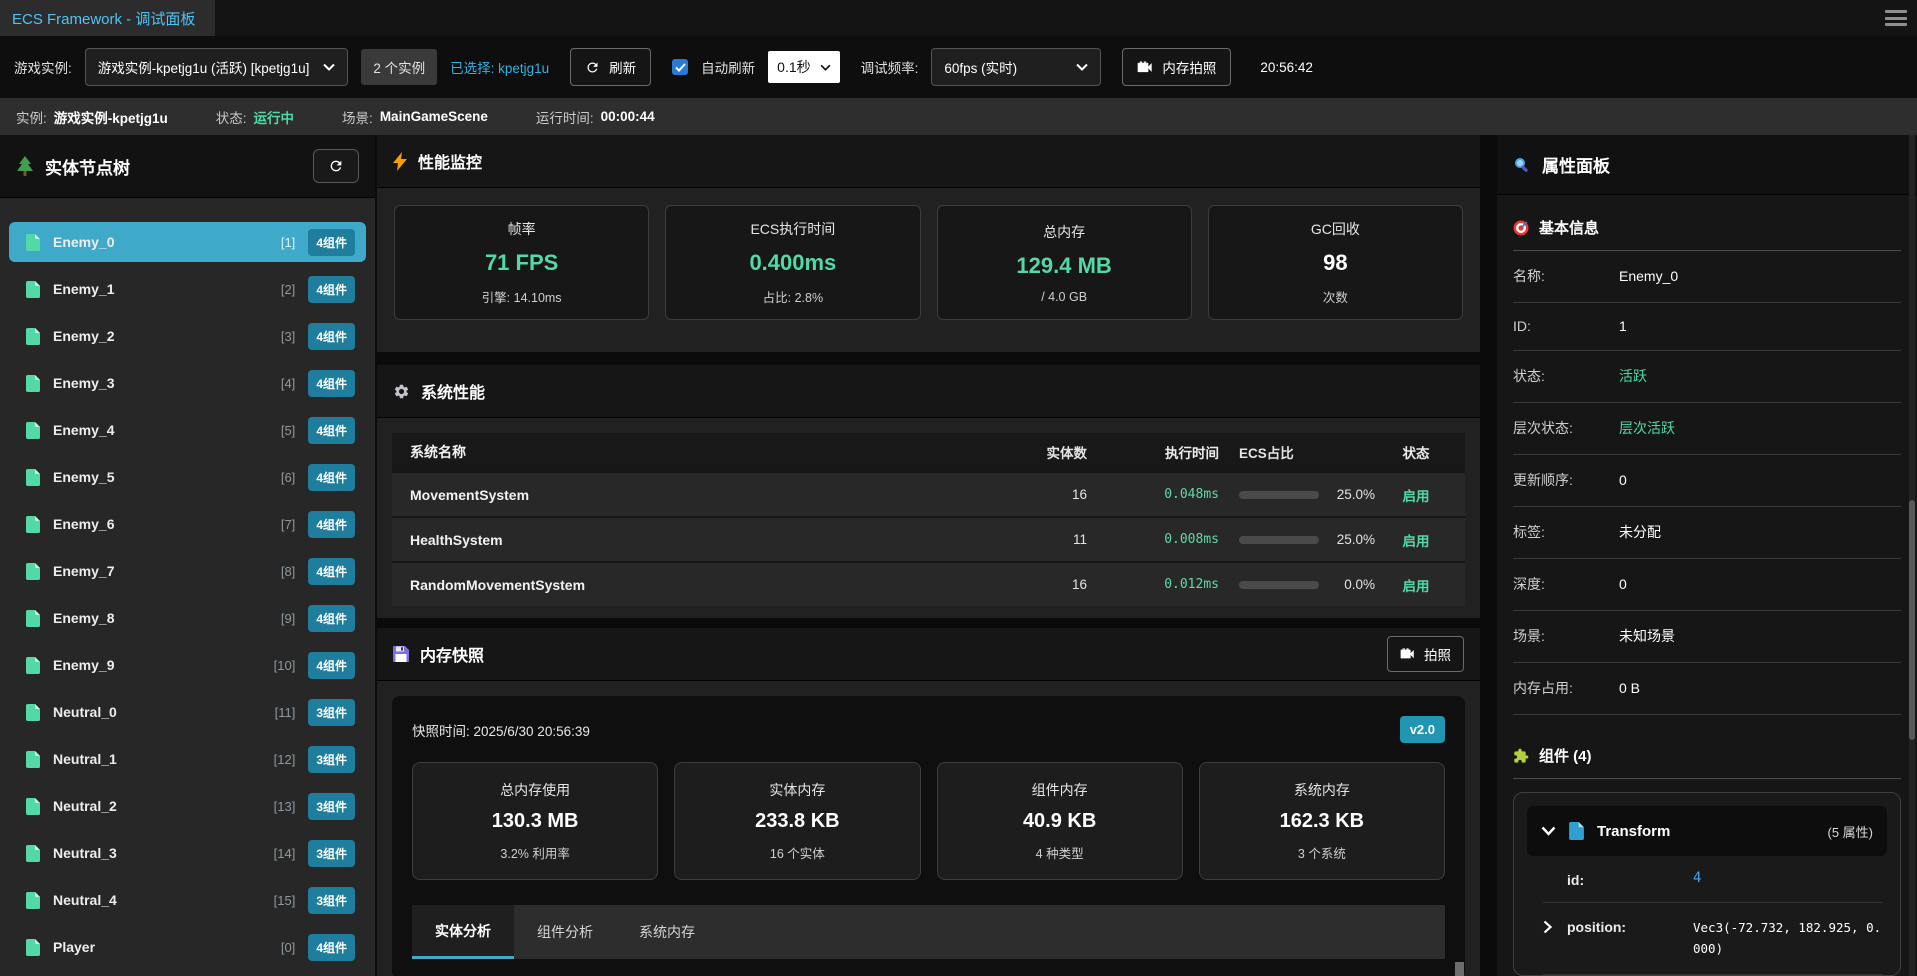 This screenshot has height=976, width=1917. Describe the element at coordinates (187, 806) in the screenshot. I see `entity-row: Neutral_2 [13] 3组件` at that location.